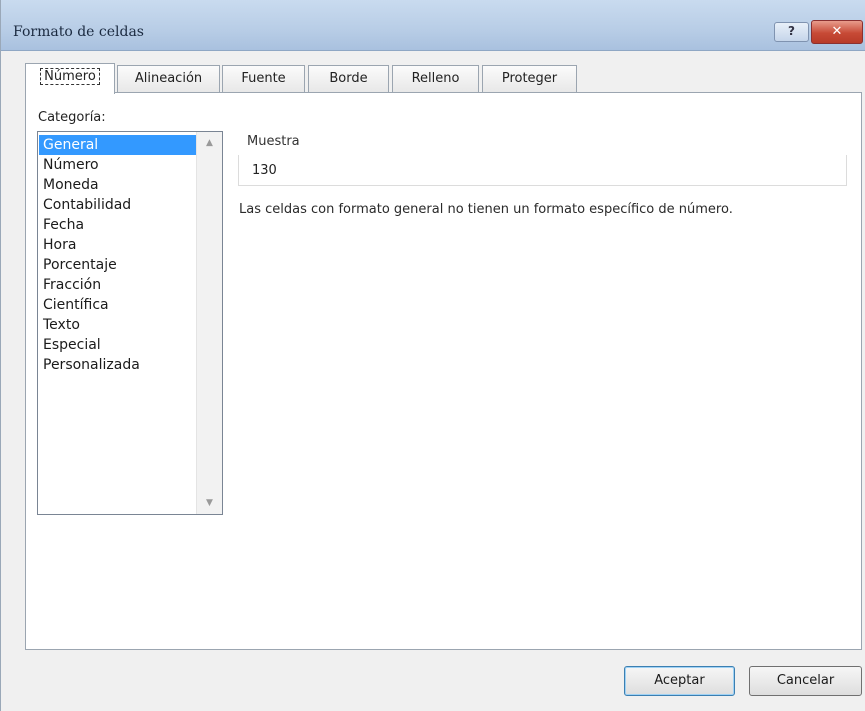  I want to click on tab-fuente-label: Fuente, so click(263, 78).